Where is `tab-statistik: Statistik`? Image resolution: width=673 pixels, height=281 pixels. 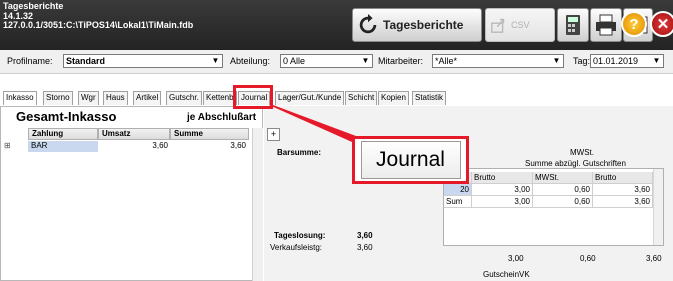 tab-statistik: Statistik is located at coordinates (429, 98).